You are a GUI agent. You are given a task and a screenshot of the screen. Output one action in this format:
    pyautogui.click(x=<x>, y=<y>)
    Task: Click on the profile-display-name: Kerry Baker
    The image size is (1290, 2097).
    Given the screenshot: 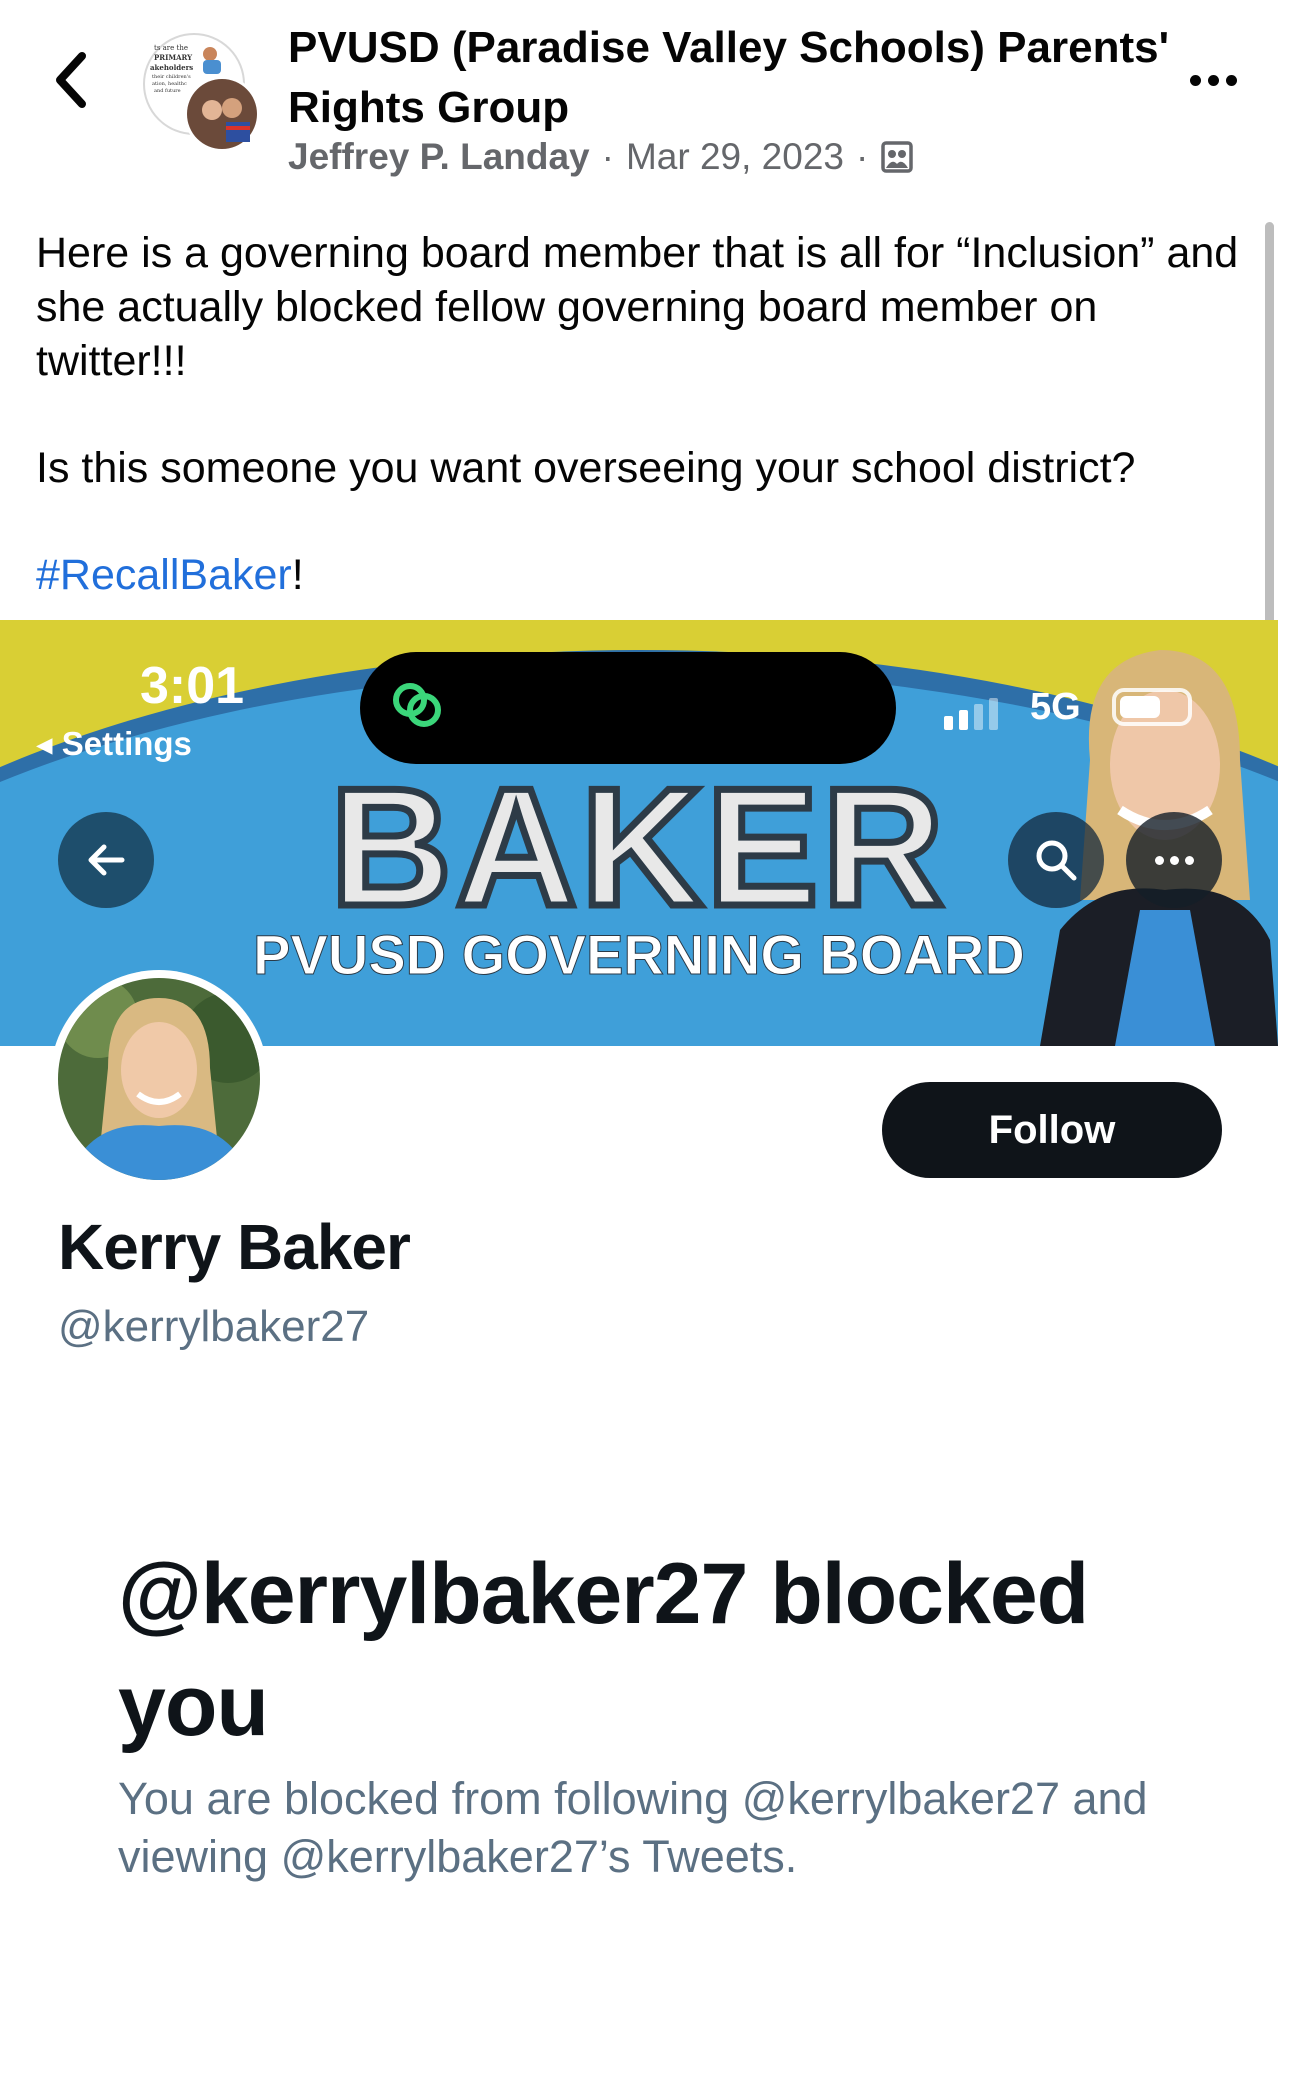 What is the action you would take?
    pyautogui.click(x=234, y=1247)
    